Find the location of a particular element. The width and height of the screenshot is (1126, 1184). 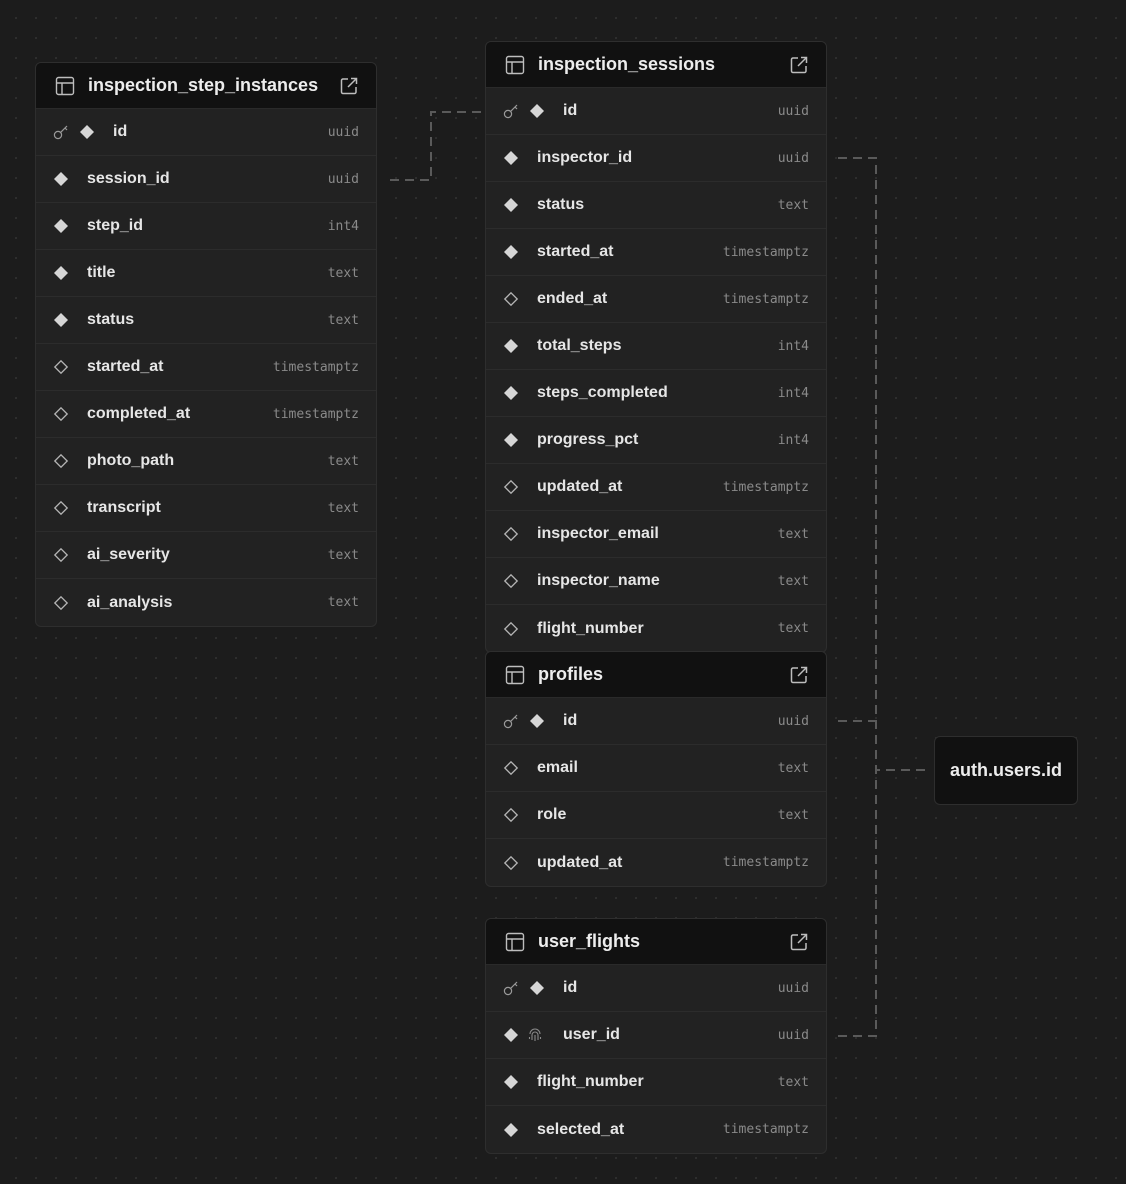

column-row-role: role text is located at coordinates (656, 815).